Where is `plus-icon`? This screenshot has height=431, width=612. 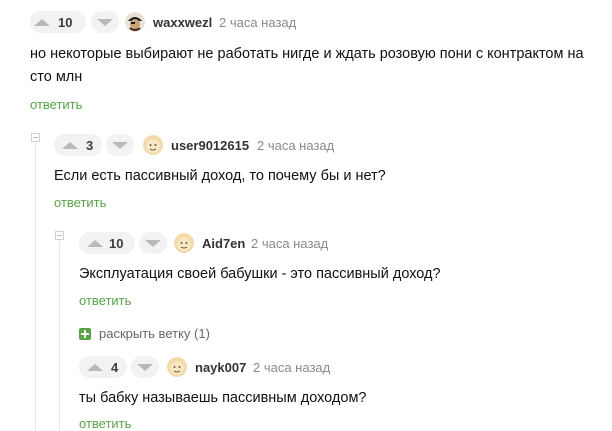
plus-icon is located at coordinates (85, 333).